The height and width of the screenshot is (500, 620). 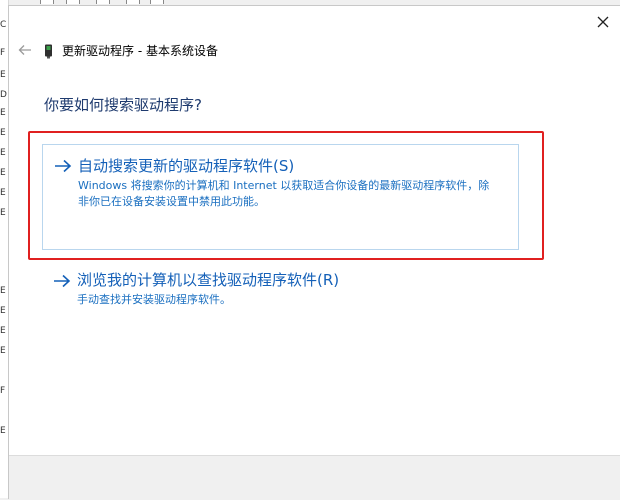 What do you see at coordinates (3, 25) in the screenshot?
I see `background-text: C` at bounding box center [3, 25].